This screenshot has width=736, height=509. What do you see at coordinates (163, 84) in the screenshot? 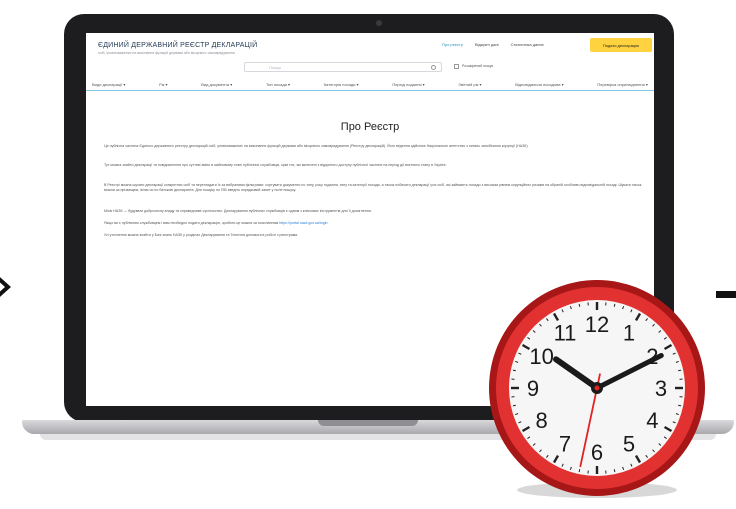
I see `nav-year: Рік ▾` at bounding box center [163, 84].